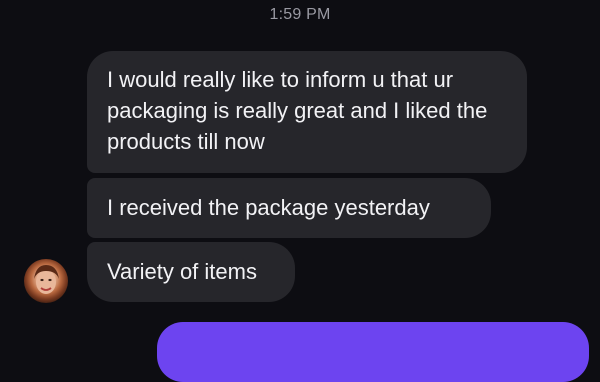 This screenshot has width=600, height=382. Describe the element at coordinates (191, 272) in the screenshot. I see `incoming-message-bubble: Variety of items` at that location.